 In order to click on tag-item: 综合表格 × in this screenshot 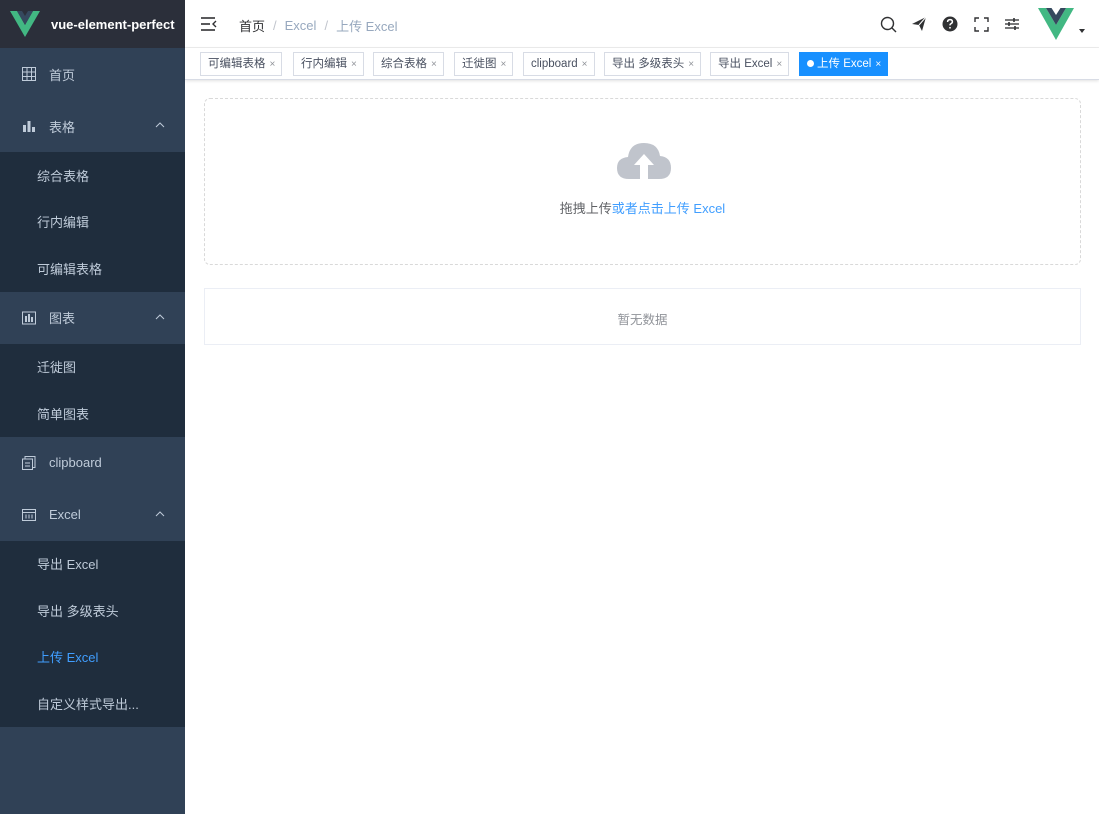, I will do `click(408, 64)`.